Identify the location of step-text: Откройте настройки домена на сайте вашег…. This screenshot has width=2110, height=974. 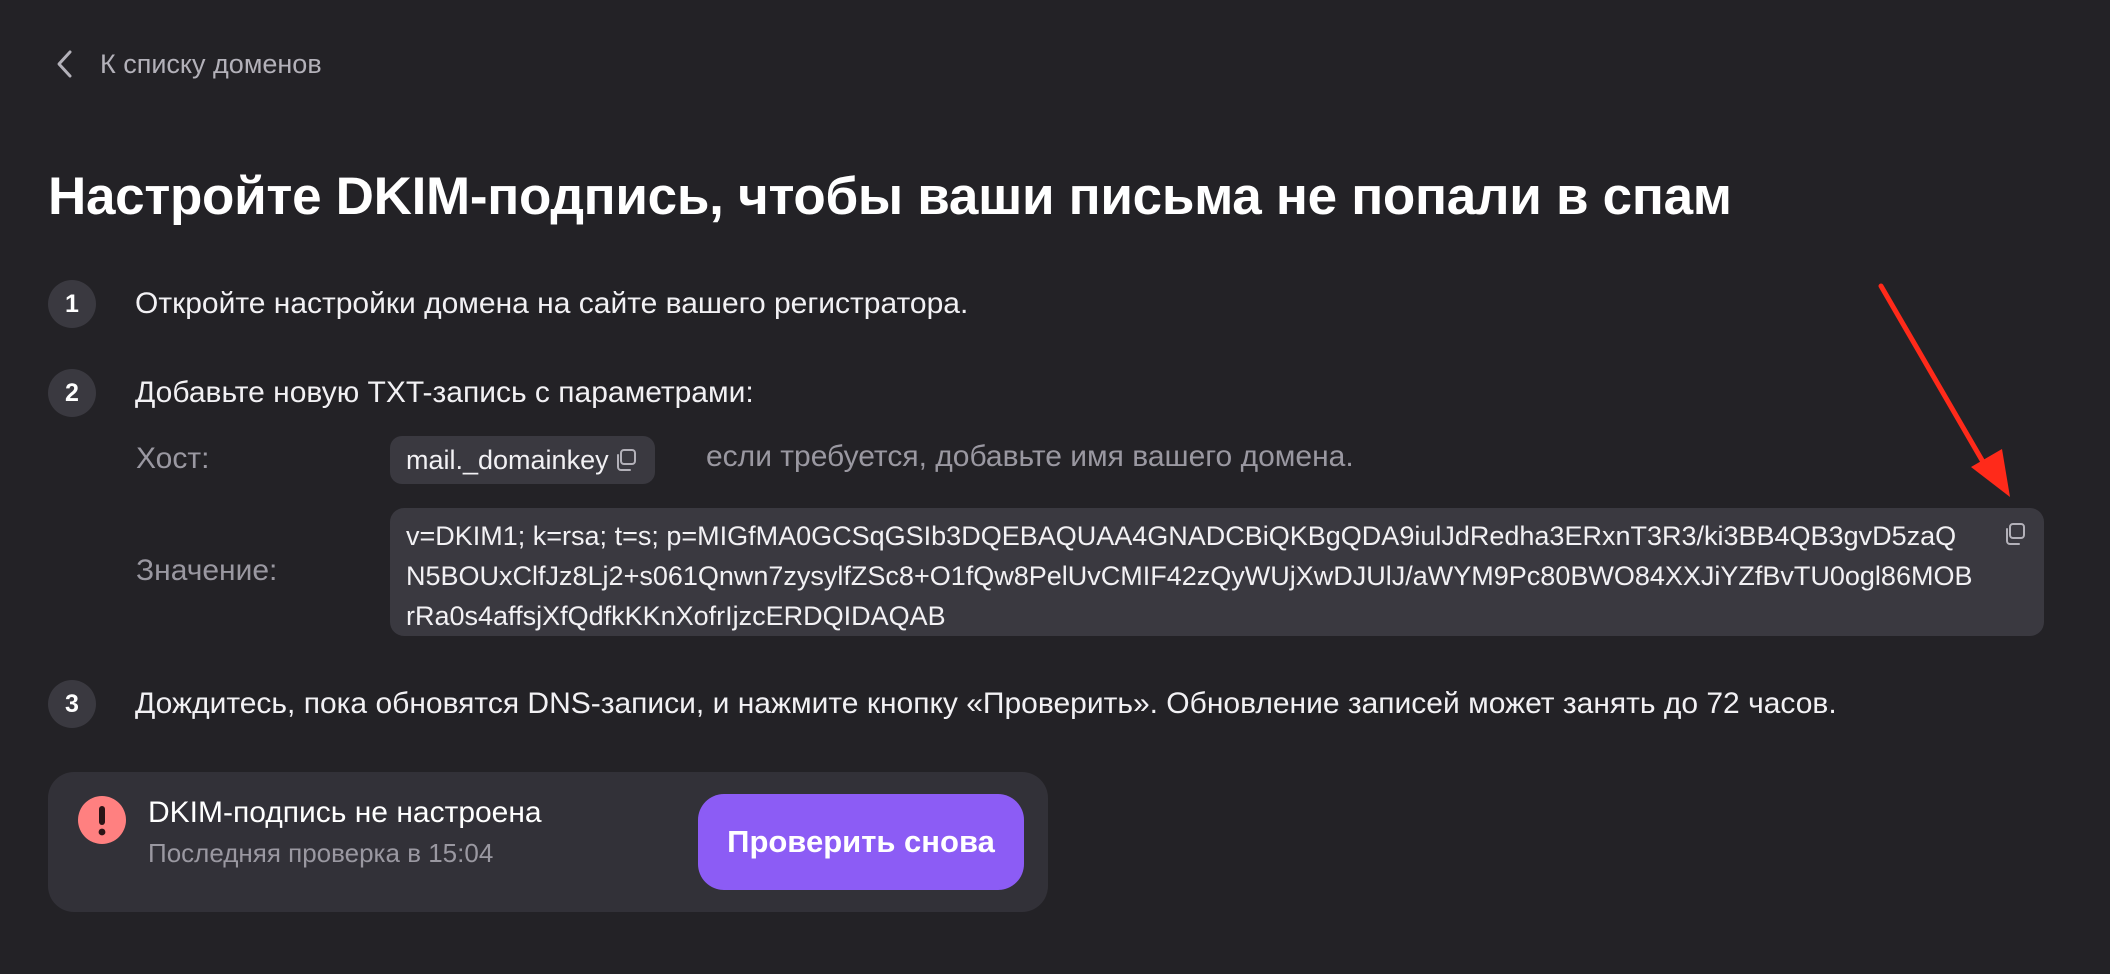
(552, 303).